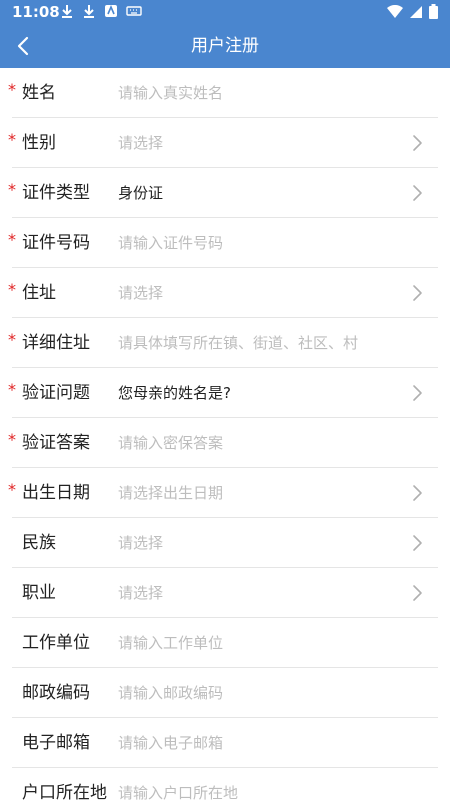 The height and width of the screenshot is (800, 450). Describe the element at coordinates (56, 643) in the screenshot. I see `field-label: 工作单位` at that location.